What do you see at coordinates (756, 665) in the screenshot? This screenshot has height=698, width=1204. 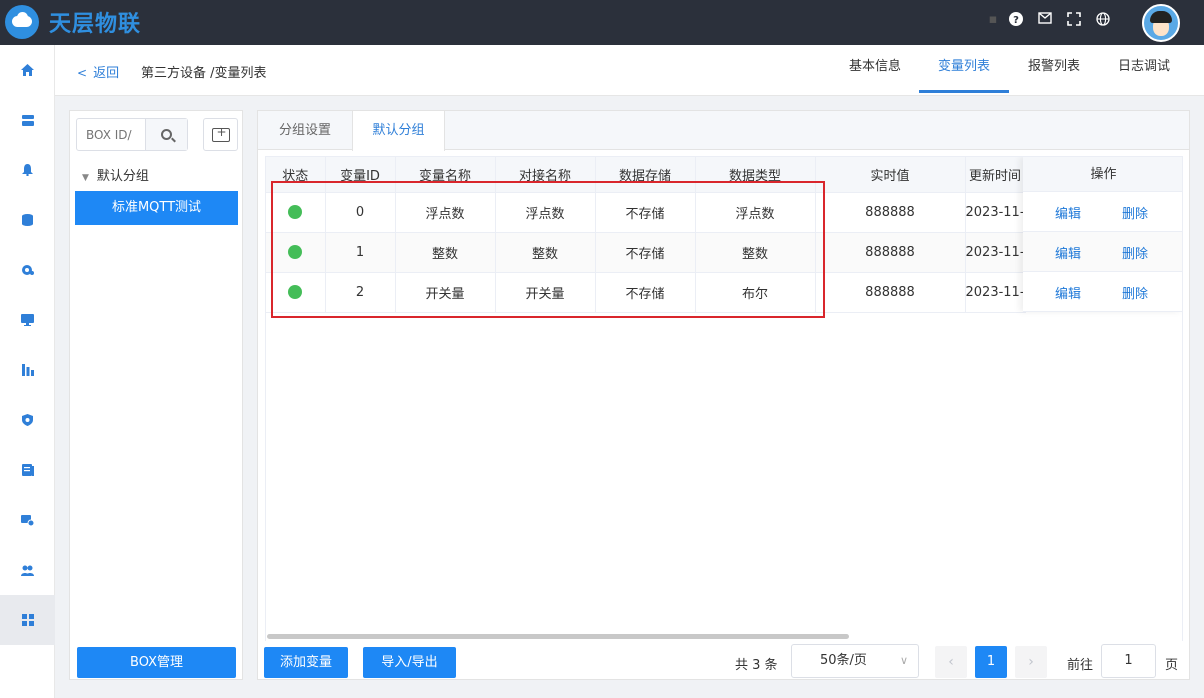 I see `total-count: 共 3 条` at bounding box center [756, 665].